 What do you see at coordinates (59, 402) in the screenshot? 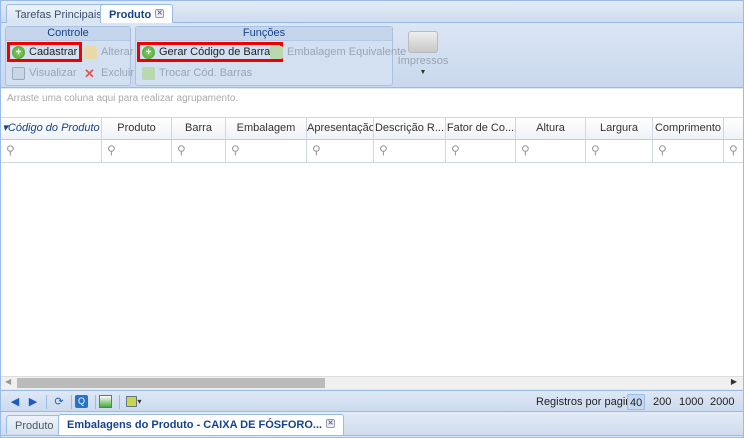
I see `refresh-icon: ⟳` at bounding box center [59, 402].